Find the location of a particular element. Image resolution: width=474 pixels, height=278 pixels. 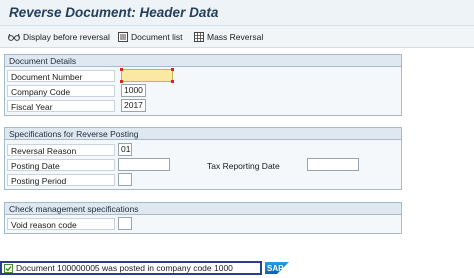

field-marker-bottom-right is located at coordinates (172, 81).